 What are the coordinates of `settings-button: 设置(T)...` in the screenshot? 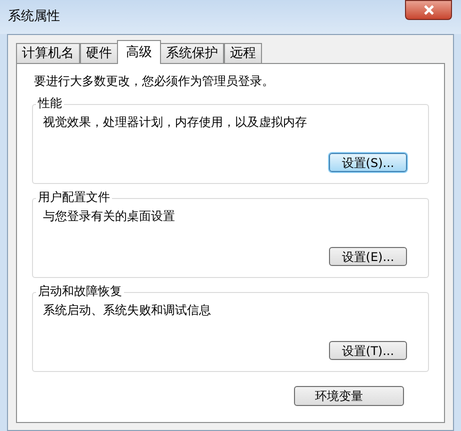 It's located at (368, 350).